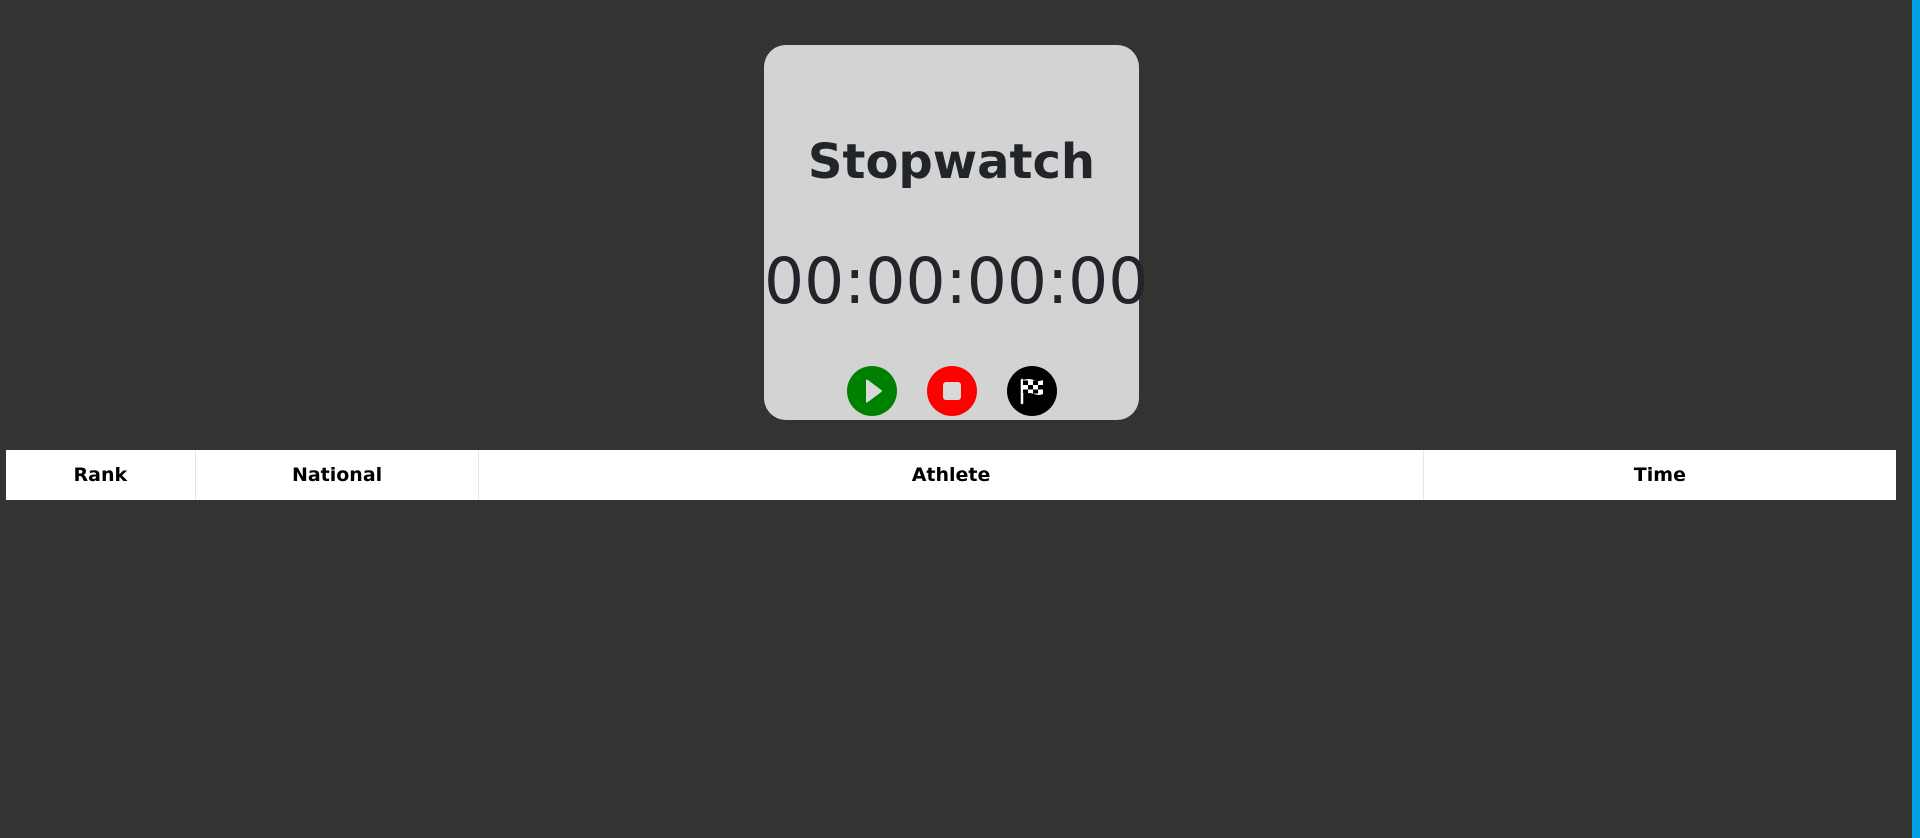  Describe the element at coordinates (956, 281) in the screenshot. I see `timer-display: 00:00:00:00` at that location.